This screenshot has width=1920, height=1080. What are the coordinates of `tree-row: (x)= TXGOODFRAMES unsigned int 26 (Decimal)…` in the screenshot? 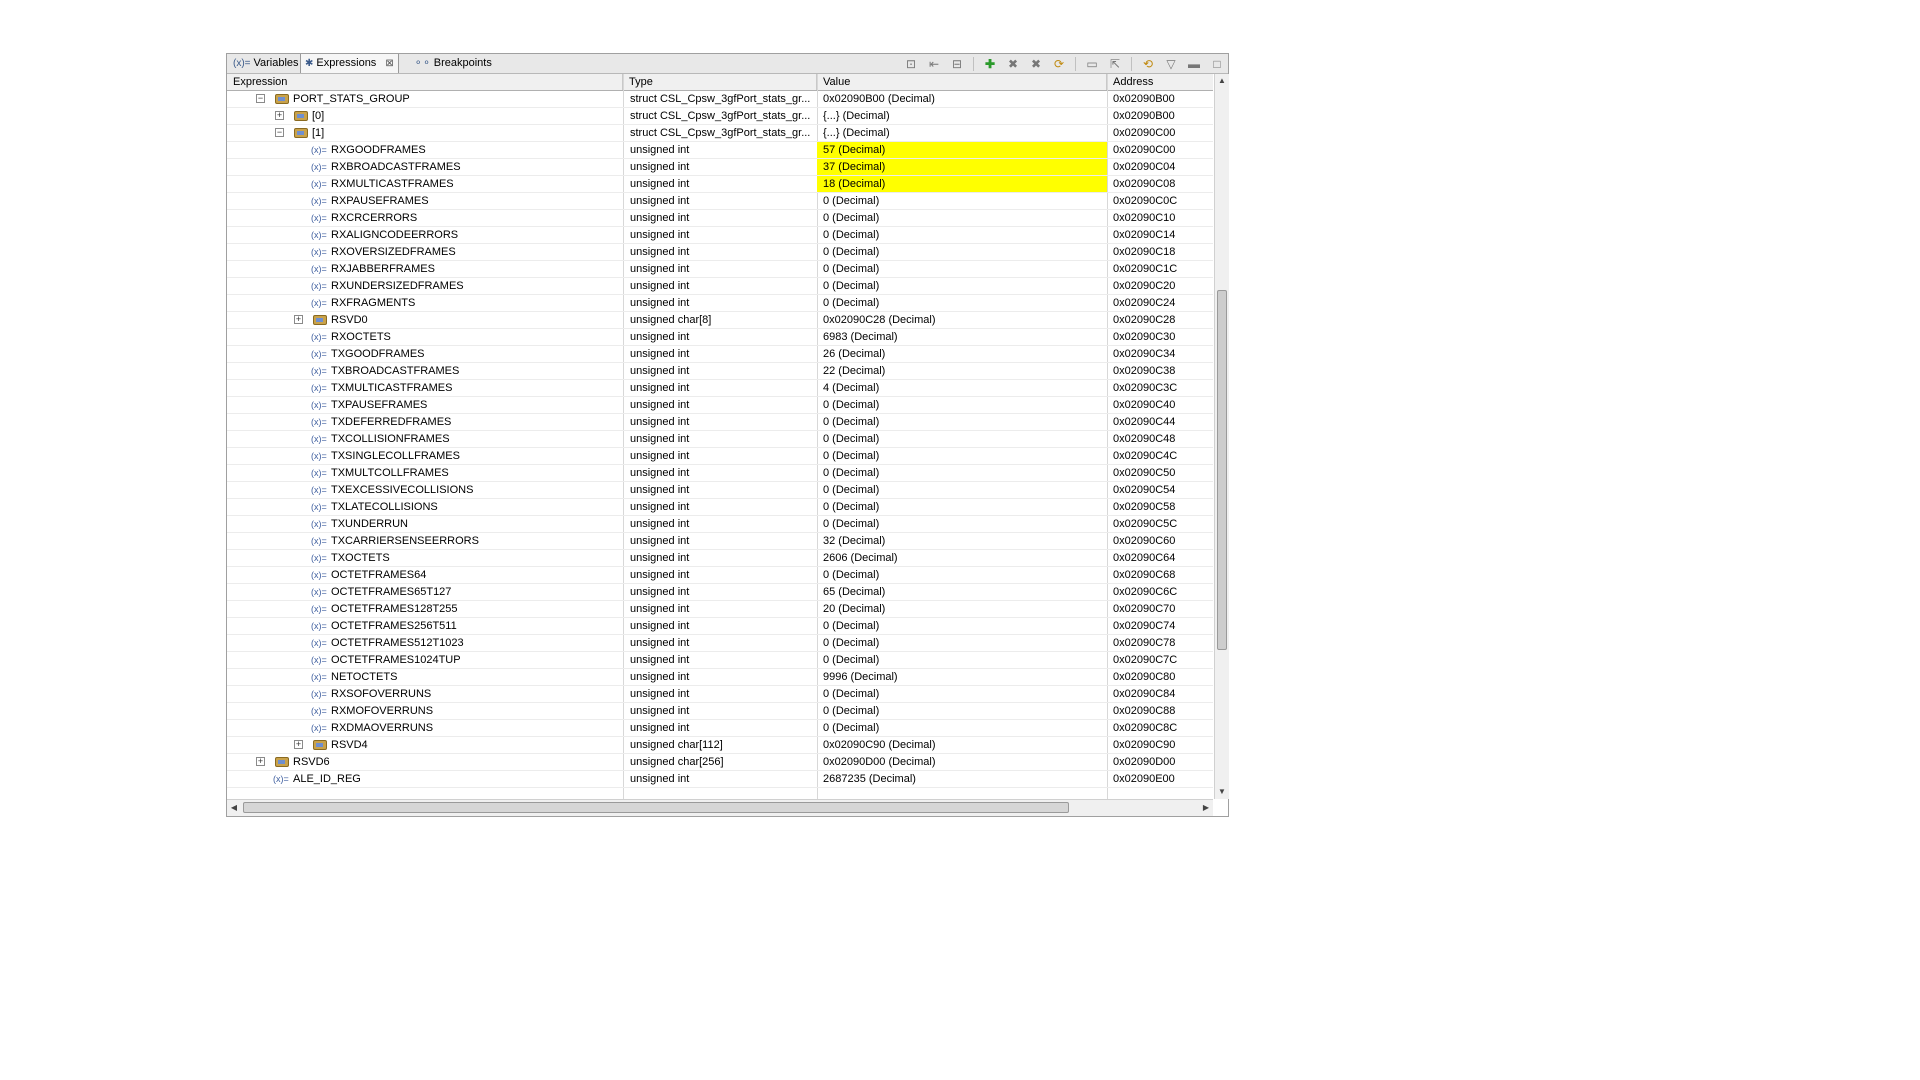 It's located at (720, 354).